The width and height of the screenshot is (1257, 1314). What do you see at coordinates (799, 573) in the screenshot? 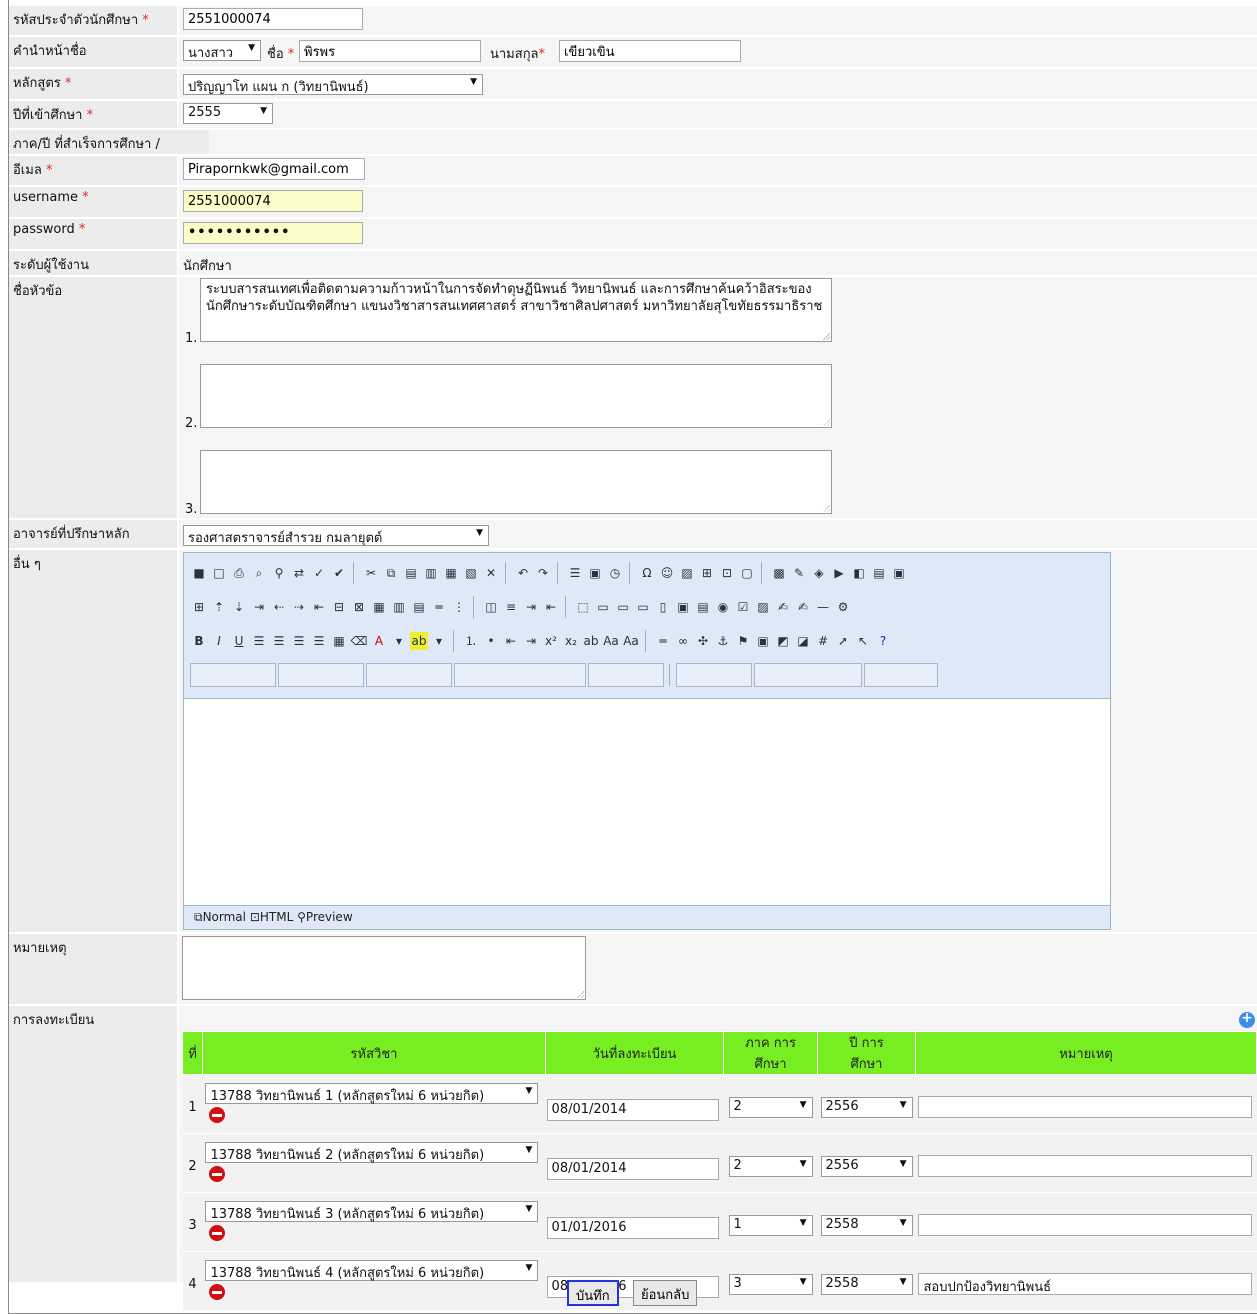
I see `edit-image-icon: ✎` at bounding box center [799, 573].